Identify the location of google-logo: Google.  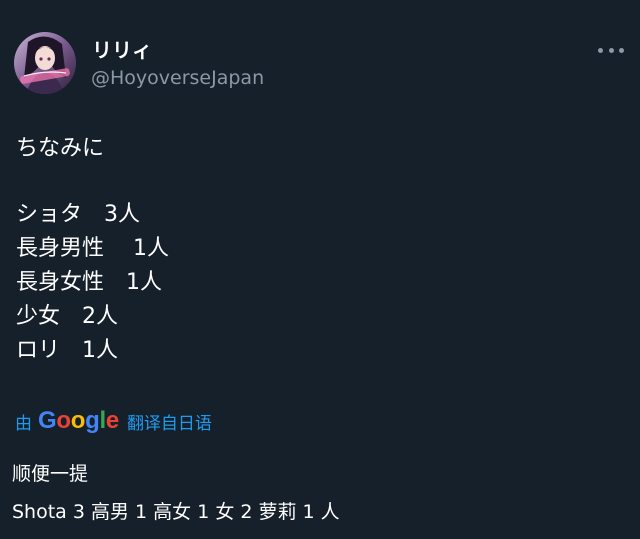
(78, 420).